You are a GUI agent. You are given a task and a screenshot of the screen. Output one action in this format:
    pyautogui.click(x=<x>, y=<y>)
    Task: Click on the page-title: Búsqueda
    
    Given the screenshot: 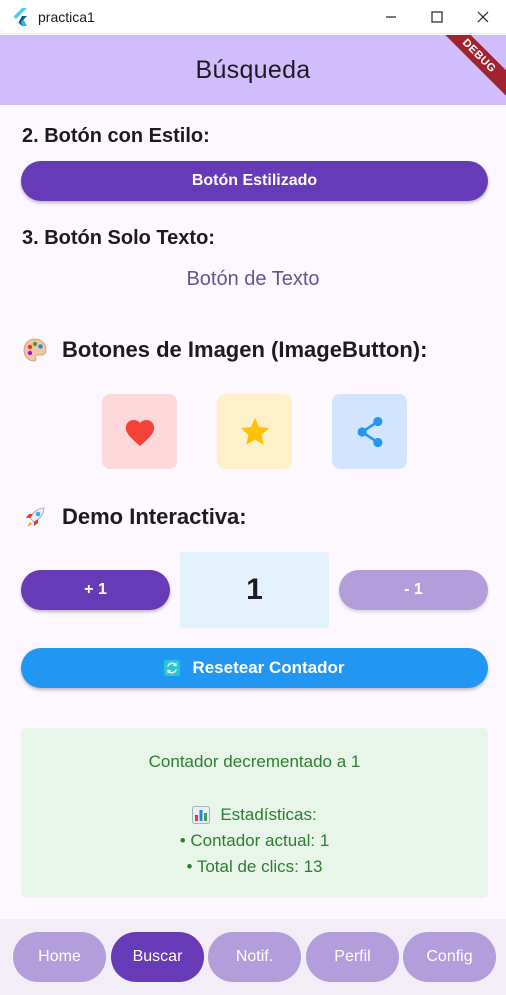 What is the action you would take?
    pyautogui.click(x=253, y=69)
    